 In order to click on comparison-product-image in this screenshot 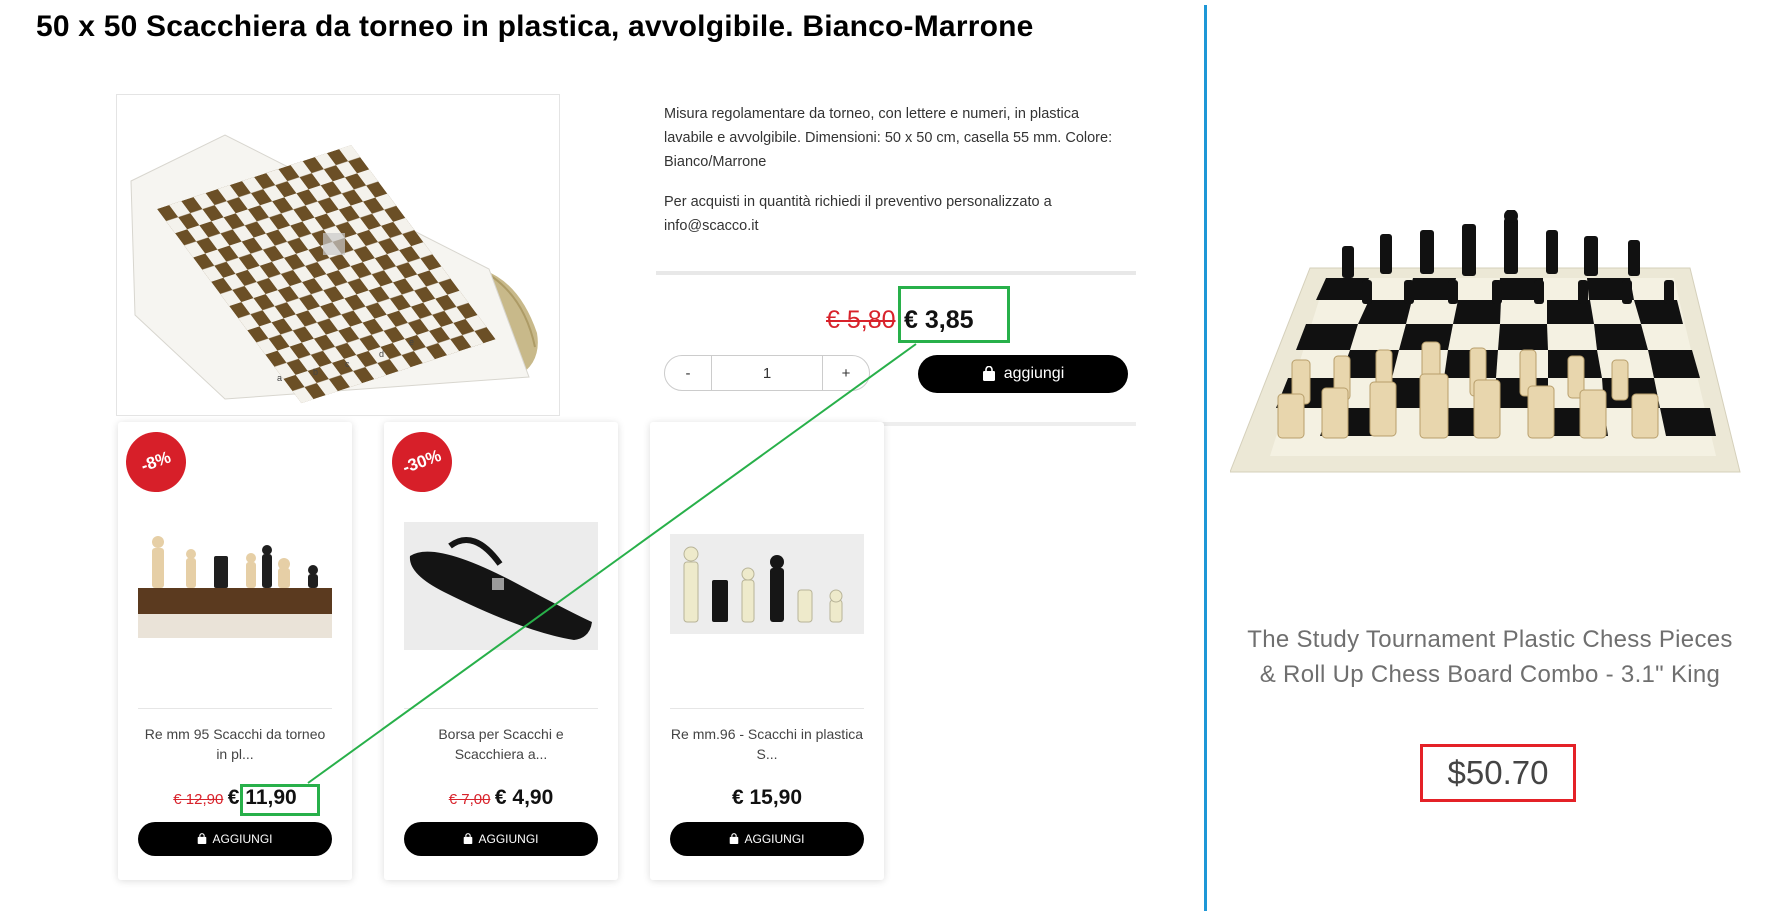, I will do `click(1489, 354)`.